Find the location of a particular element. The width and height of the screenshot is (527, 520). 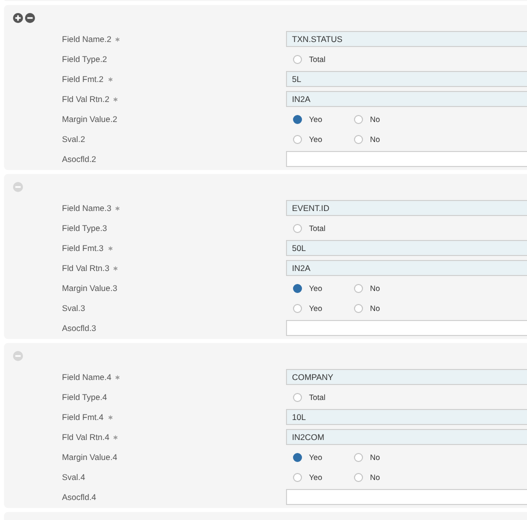

text-field: COMPANY is located at coordinates (406, 377).